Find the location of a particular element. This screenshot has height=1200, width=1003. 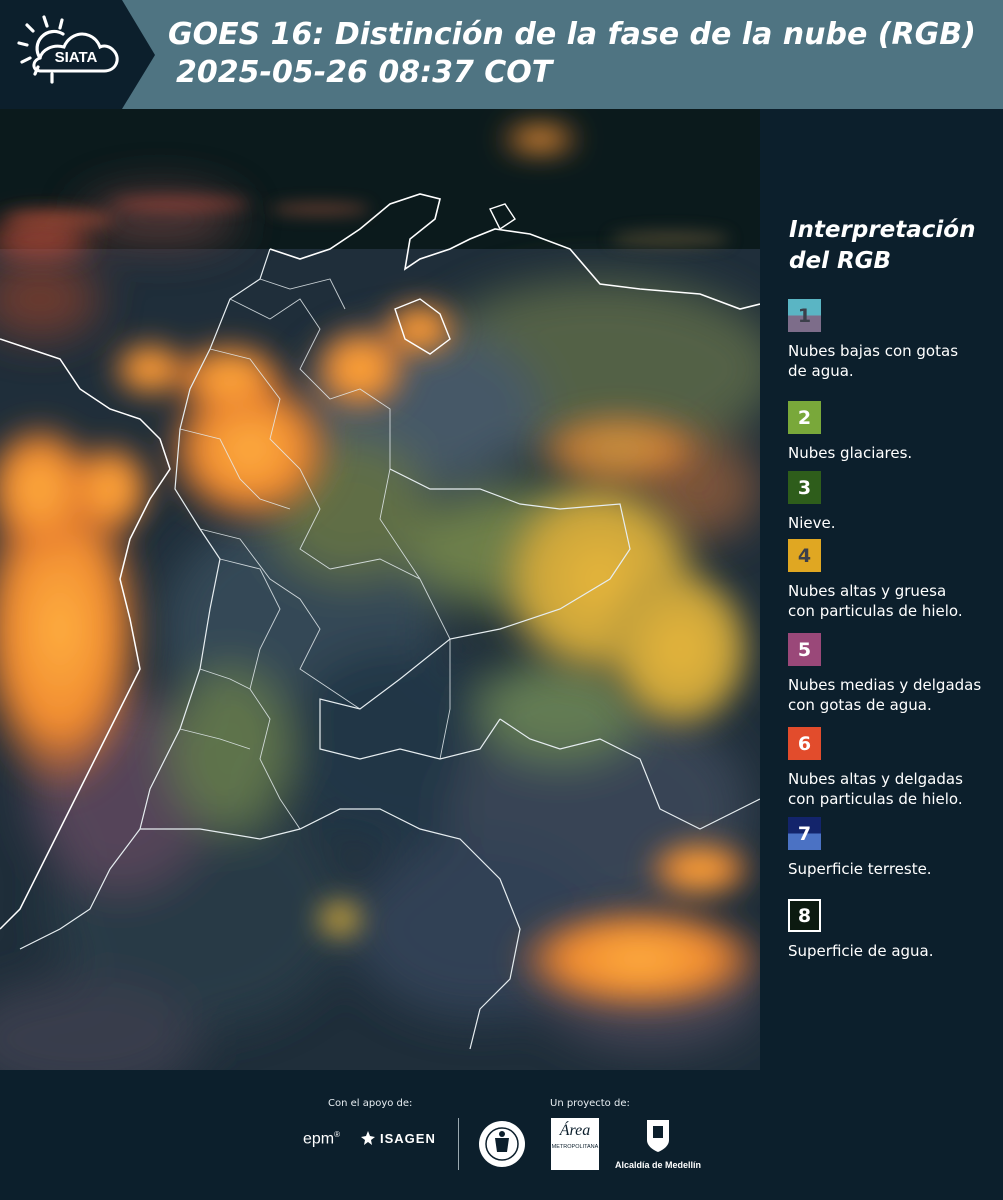

epm-logo: epm® is located at coordinates (322, 1139).